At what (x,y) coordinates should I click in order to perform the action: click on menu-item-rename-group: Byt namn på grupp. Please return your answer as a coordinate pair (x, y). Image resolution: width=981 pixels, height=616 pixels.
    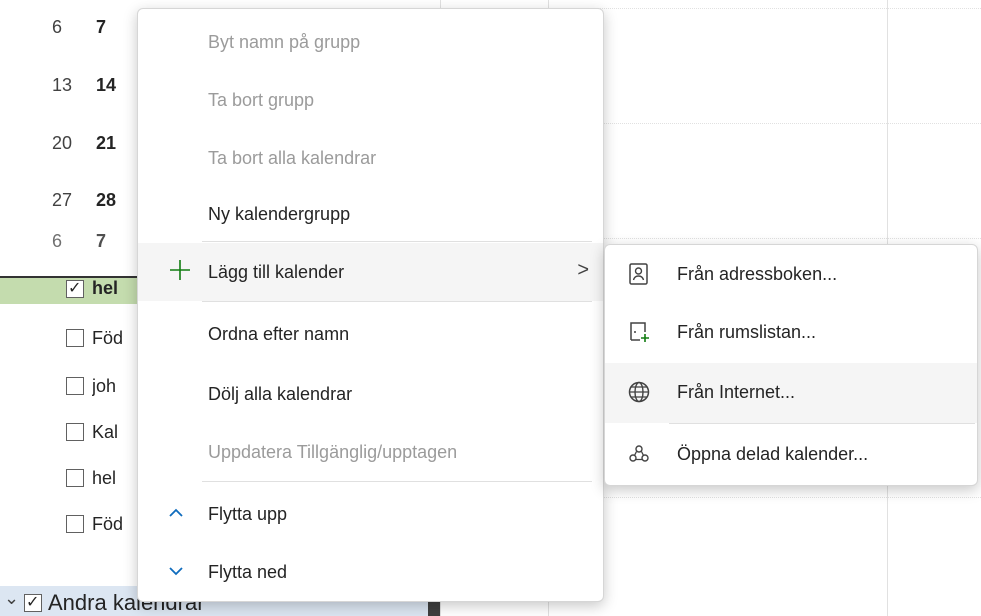
    Looking at the image, I should click on (370, 42).